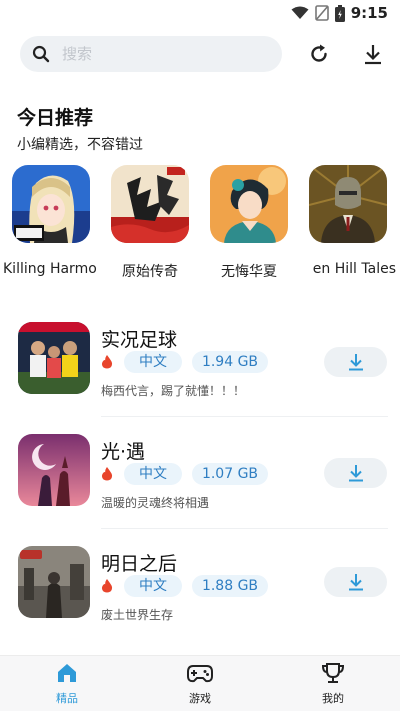  Describe the element at coordinates (321, 13) in the screenshot. I see `sim-icon` at that location.